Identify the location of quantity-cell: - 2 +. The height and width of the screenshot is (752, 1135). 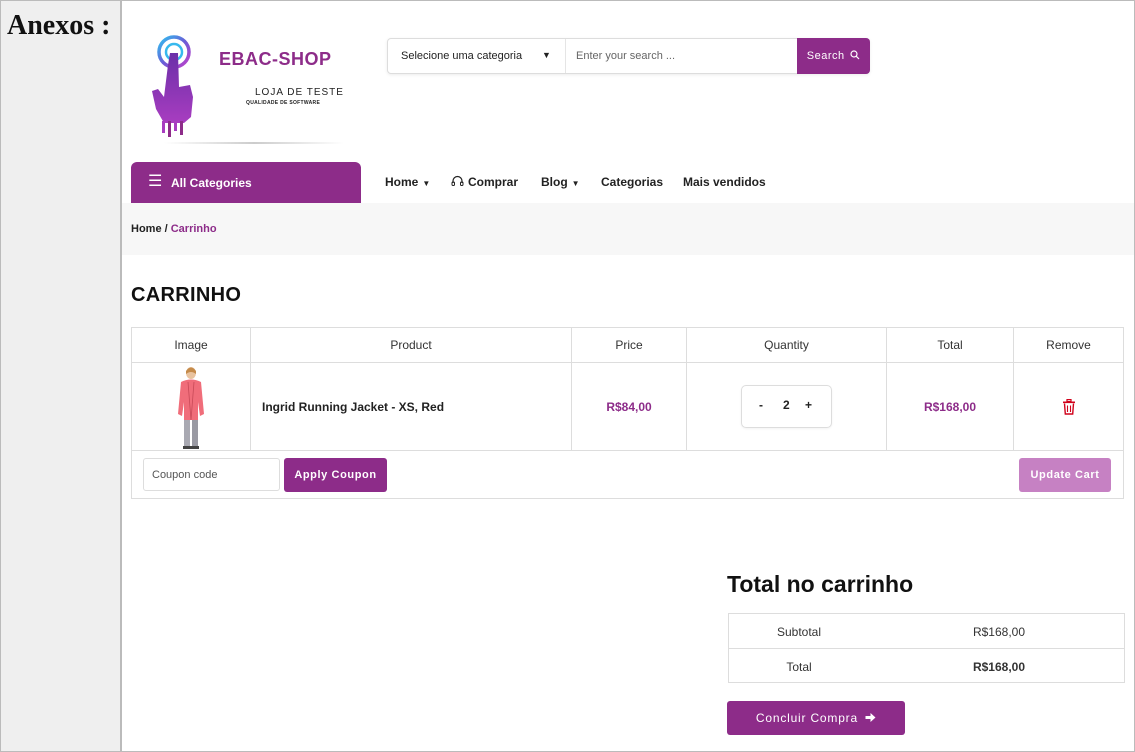
(787, 407).